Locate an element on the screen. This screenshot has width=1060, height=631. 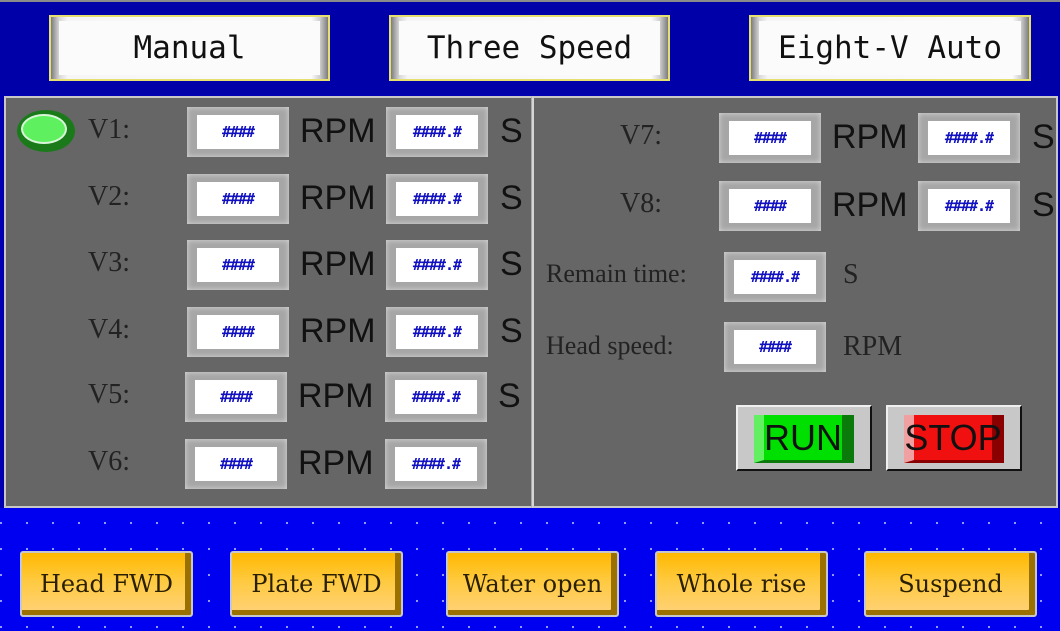
run-button: RUN is located at coordinates (804, 438).